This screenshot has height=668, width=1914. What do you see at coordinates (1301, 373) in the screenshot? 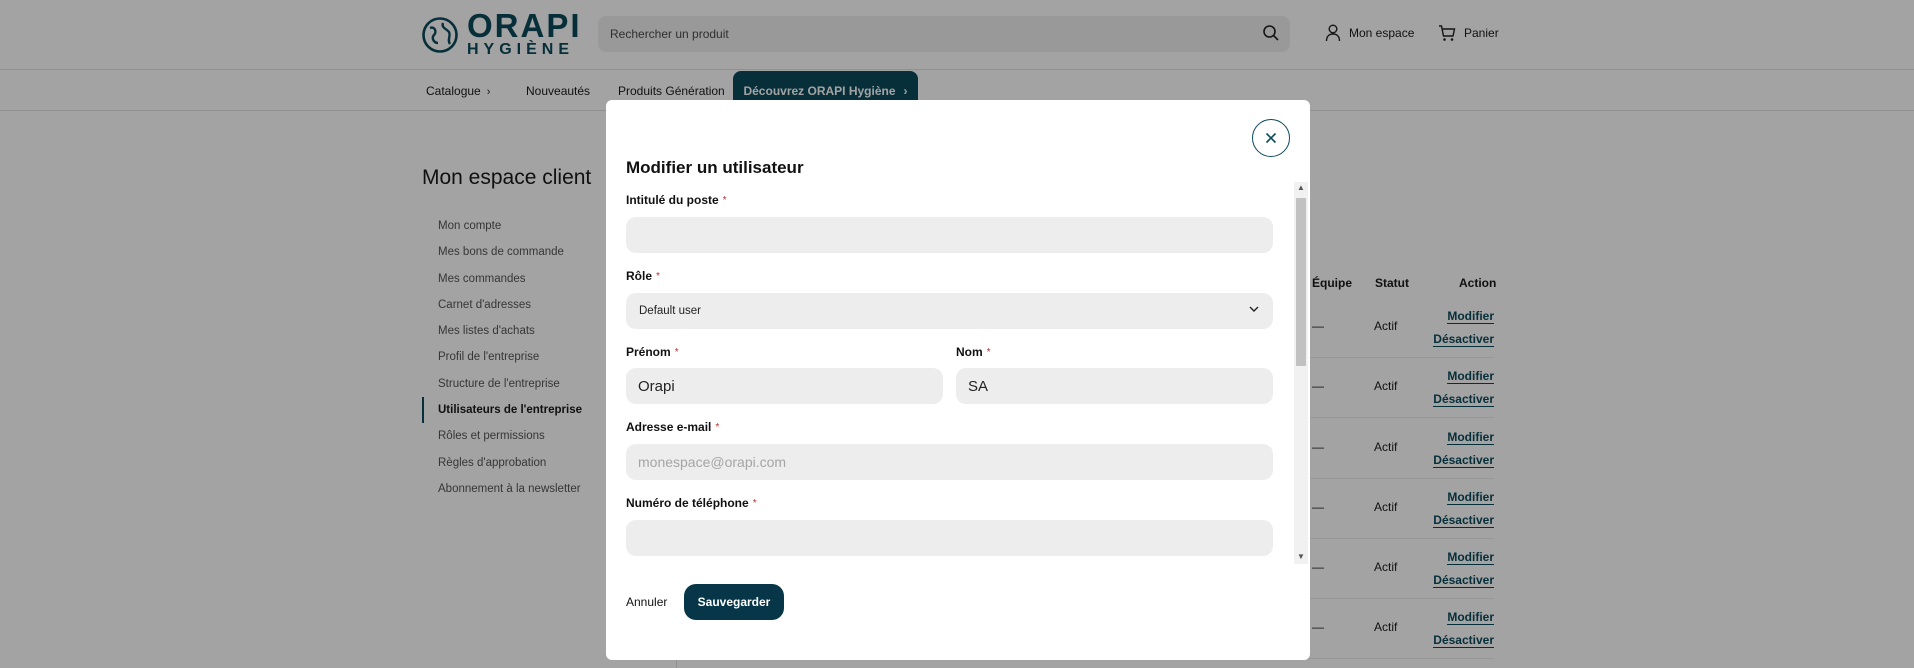
I see `form-scrollbar: ▲ ▼` at bounding box center [1301, 373].